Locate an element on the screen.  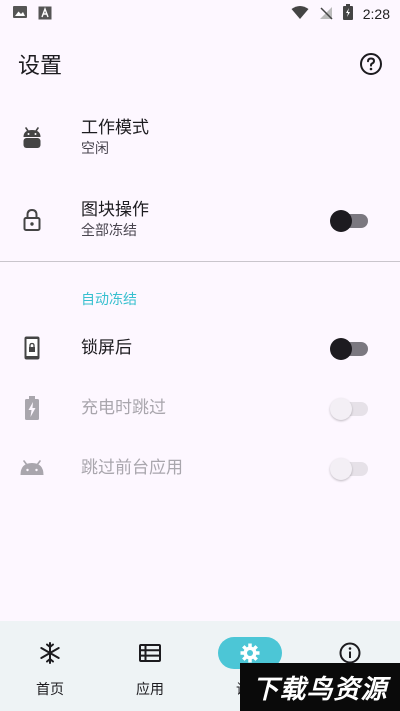
skip-charging-switch is located at coordinates (350, 408).